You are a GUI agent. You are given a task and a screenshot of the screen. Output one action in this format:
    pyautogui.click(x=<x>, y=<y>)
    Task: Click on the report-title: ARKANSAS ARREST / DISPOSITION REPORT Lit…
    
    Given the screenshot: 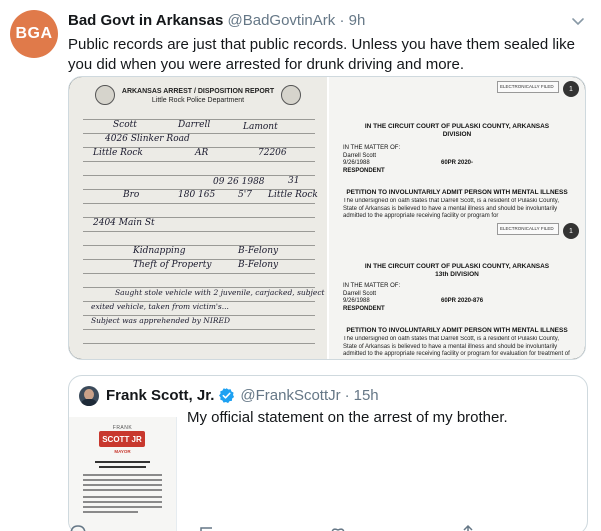 What is the action you would take?
    pyautogui.click(x=198, y=96)
    